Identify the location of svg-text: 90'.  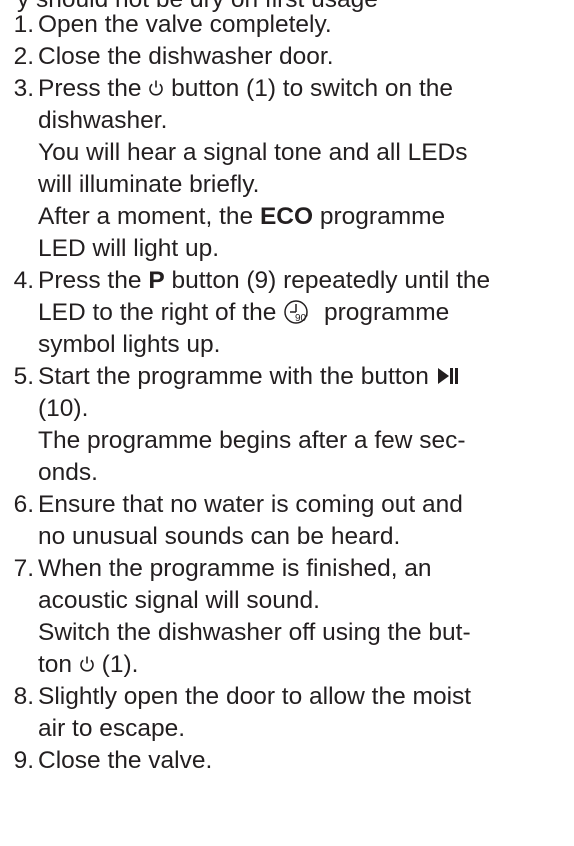
(301, 318).